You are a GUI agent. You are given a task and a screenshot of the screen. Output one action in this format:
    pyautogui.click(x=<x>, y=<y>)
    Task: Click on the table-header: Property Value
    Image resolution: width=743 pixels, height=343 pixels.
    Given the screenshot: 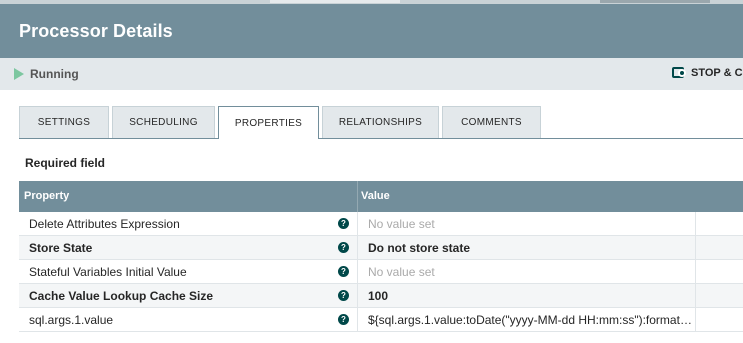 What is the action you would take?
    pyautogui.click(x=381, y=196)
    